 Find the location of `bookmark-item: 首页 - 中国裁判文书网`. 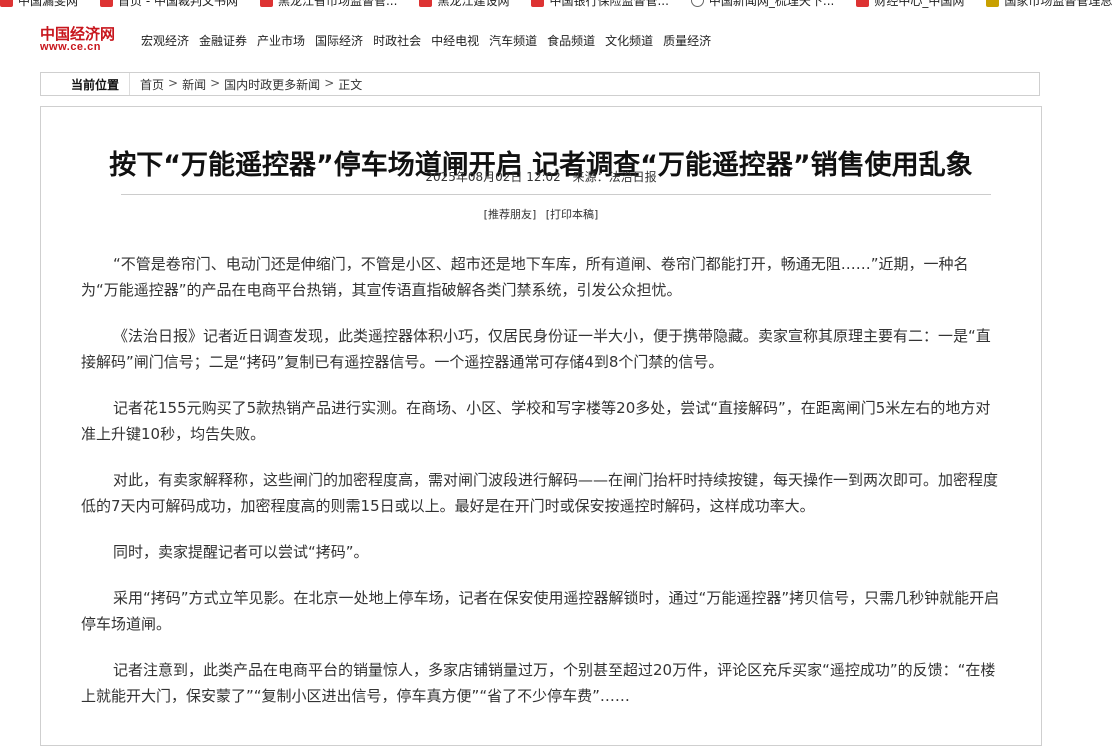

bookmark-item: 首页 - 中国裁判文书网 is located at coordinates (169, 4).